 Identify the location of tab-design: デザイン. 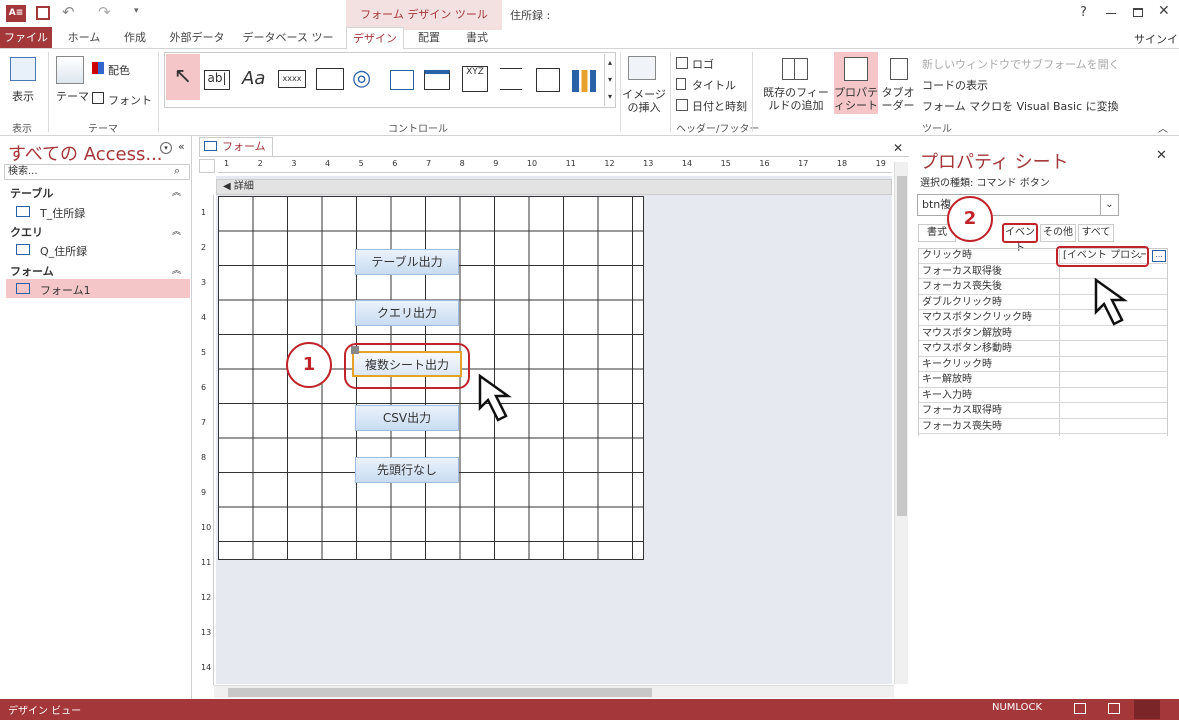
(375, 38).